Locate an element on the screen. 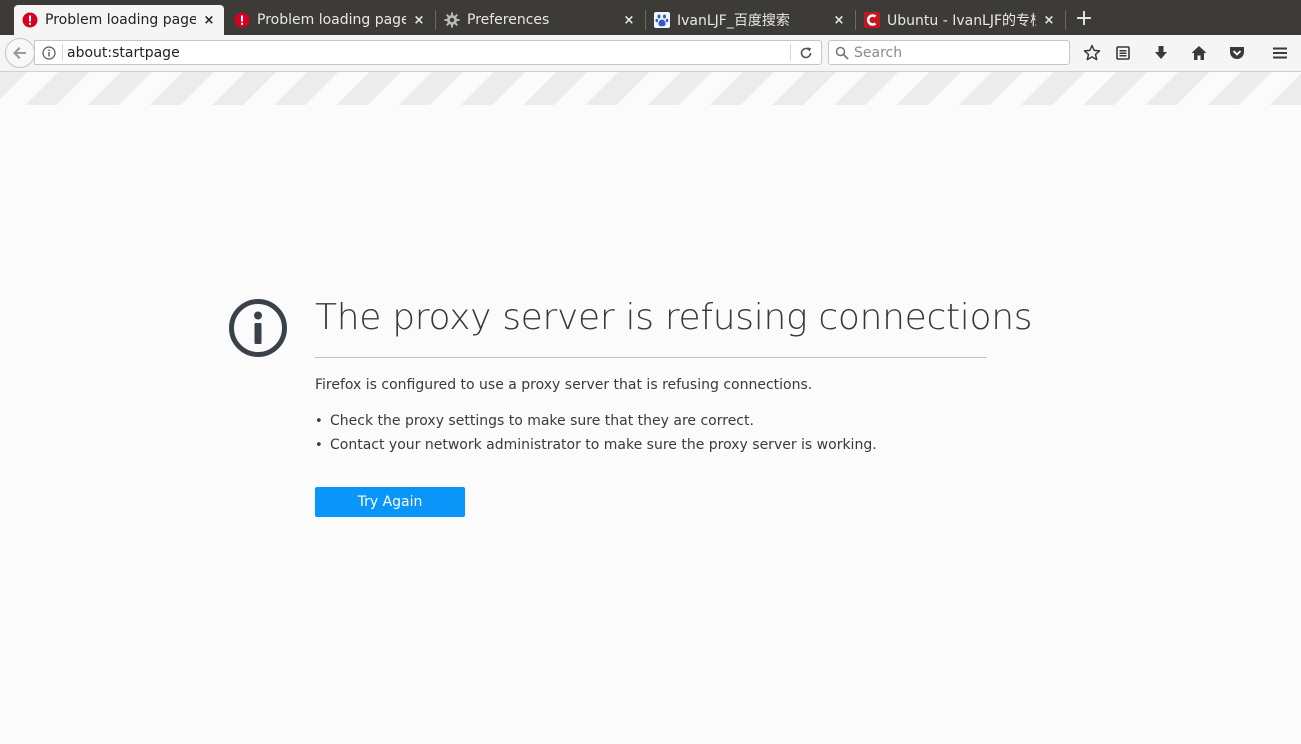 This screenshot has width=1301, height=744. hamburger-menu-icon is located at coordinates (1280, 53).